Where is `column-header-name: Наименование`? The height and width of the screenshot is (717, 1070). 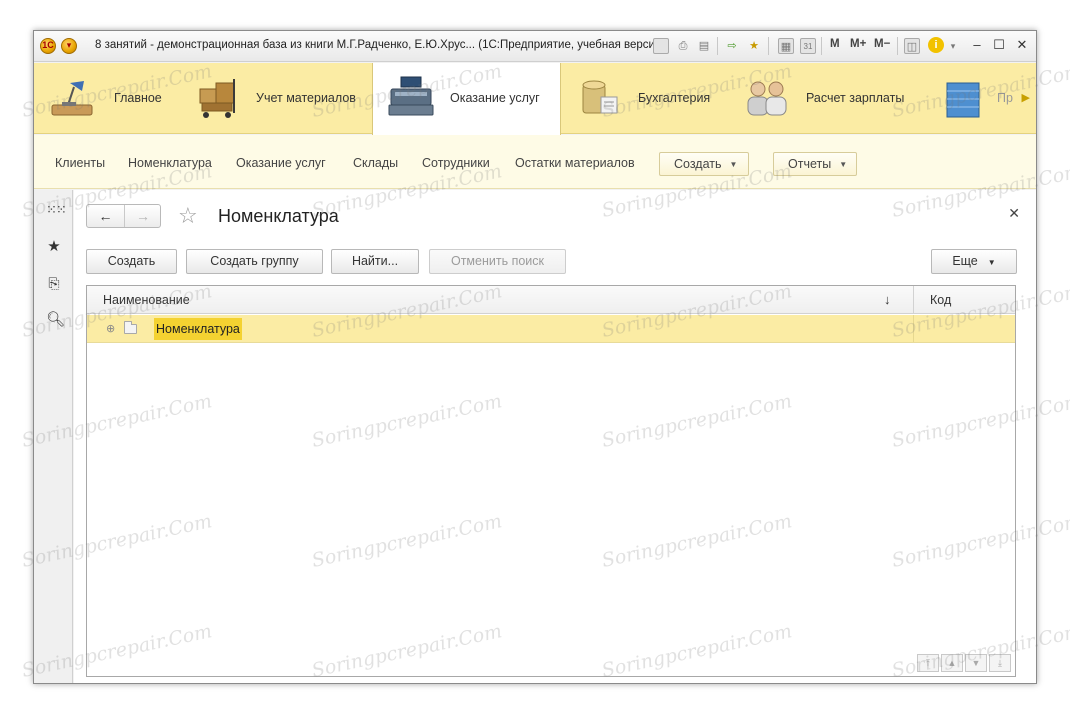
column-header-name: Наименование is located at coordinates (146, 300).